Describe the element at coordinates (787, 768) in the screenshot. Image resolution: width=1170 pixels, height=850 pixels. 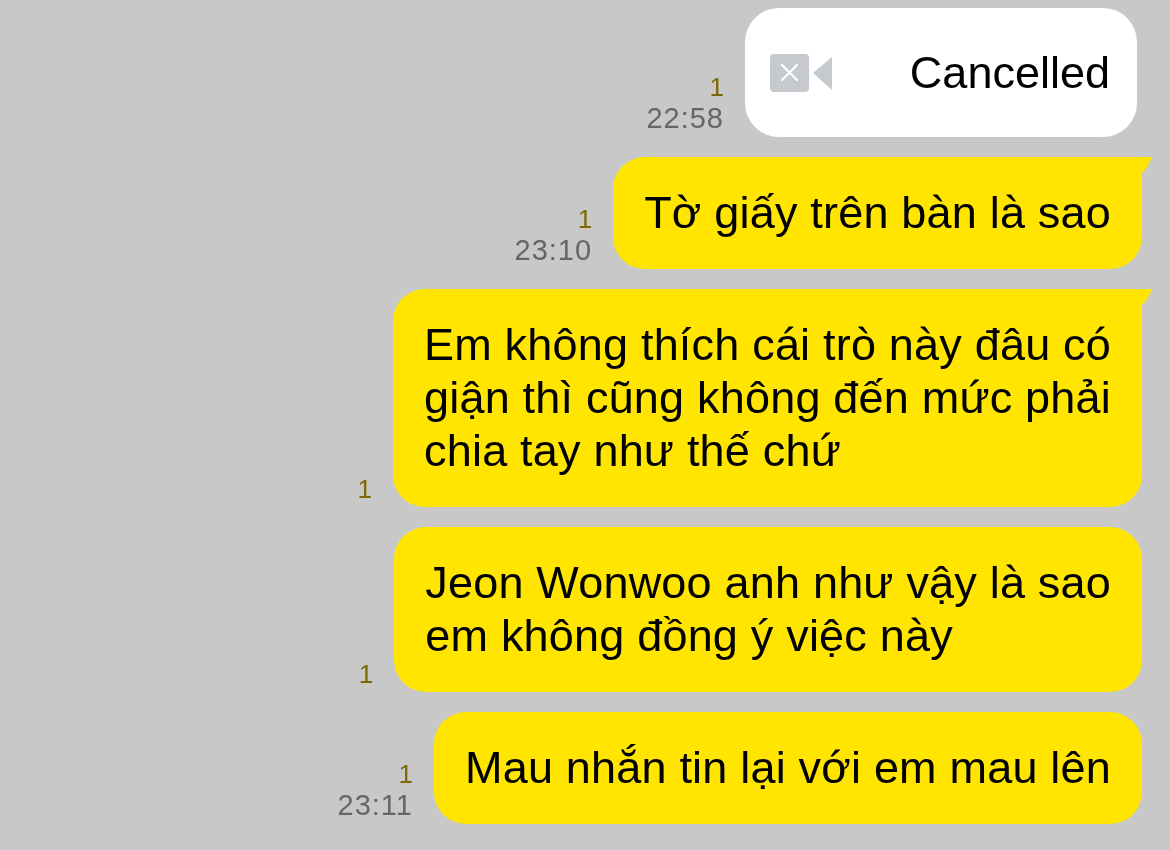
I see `message-bubble: Mau nhắn tin lại với em mau lên` at that location.